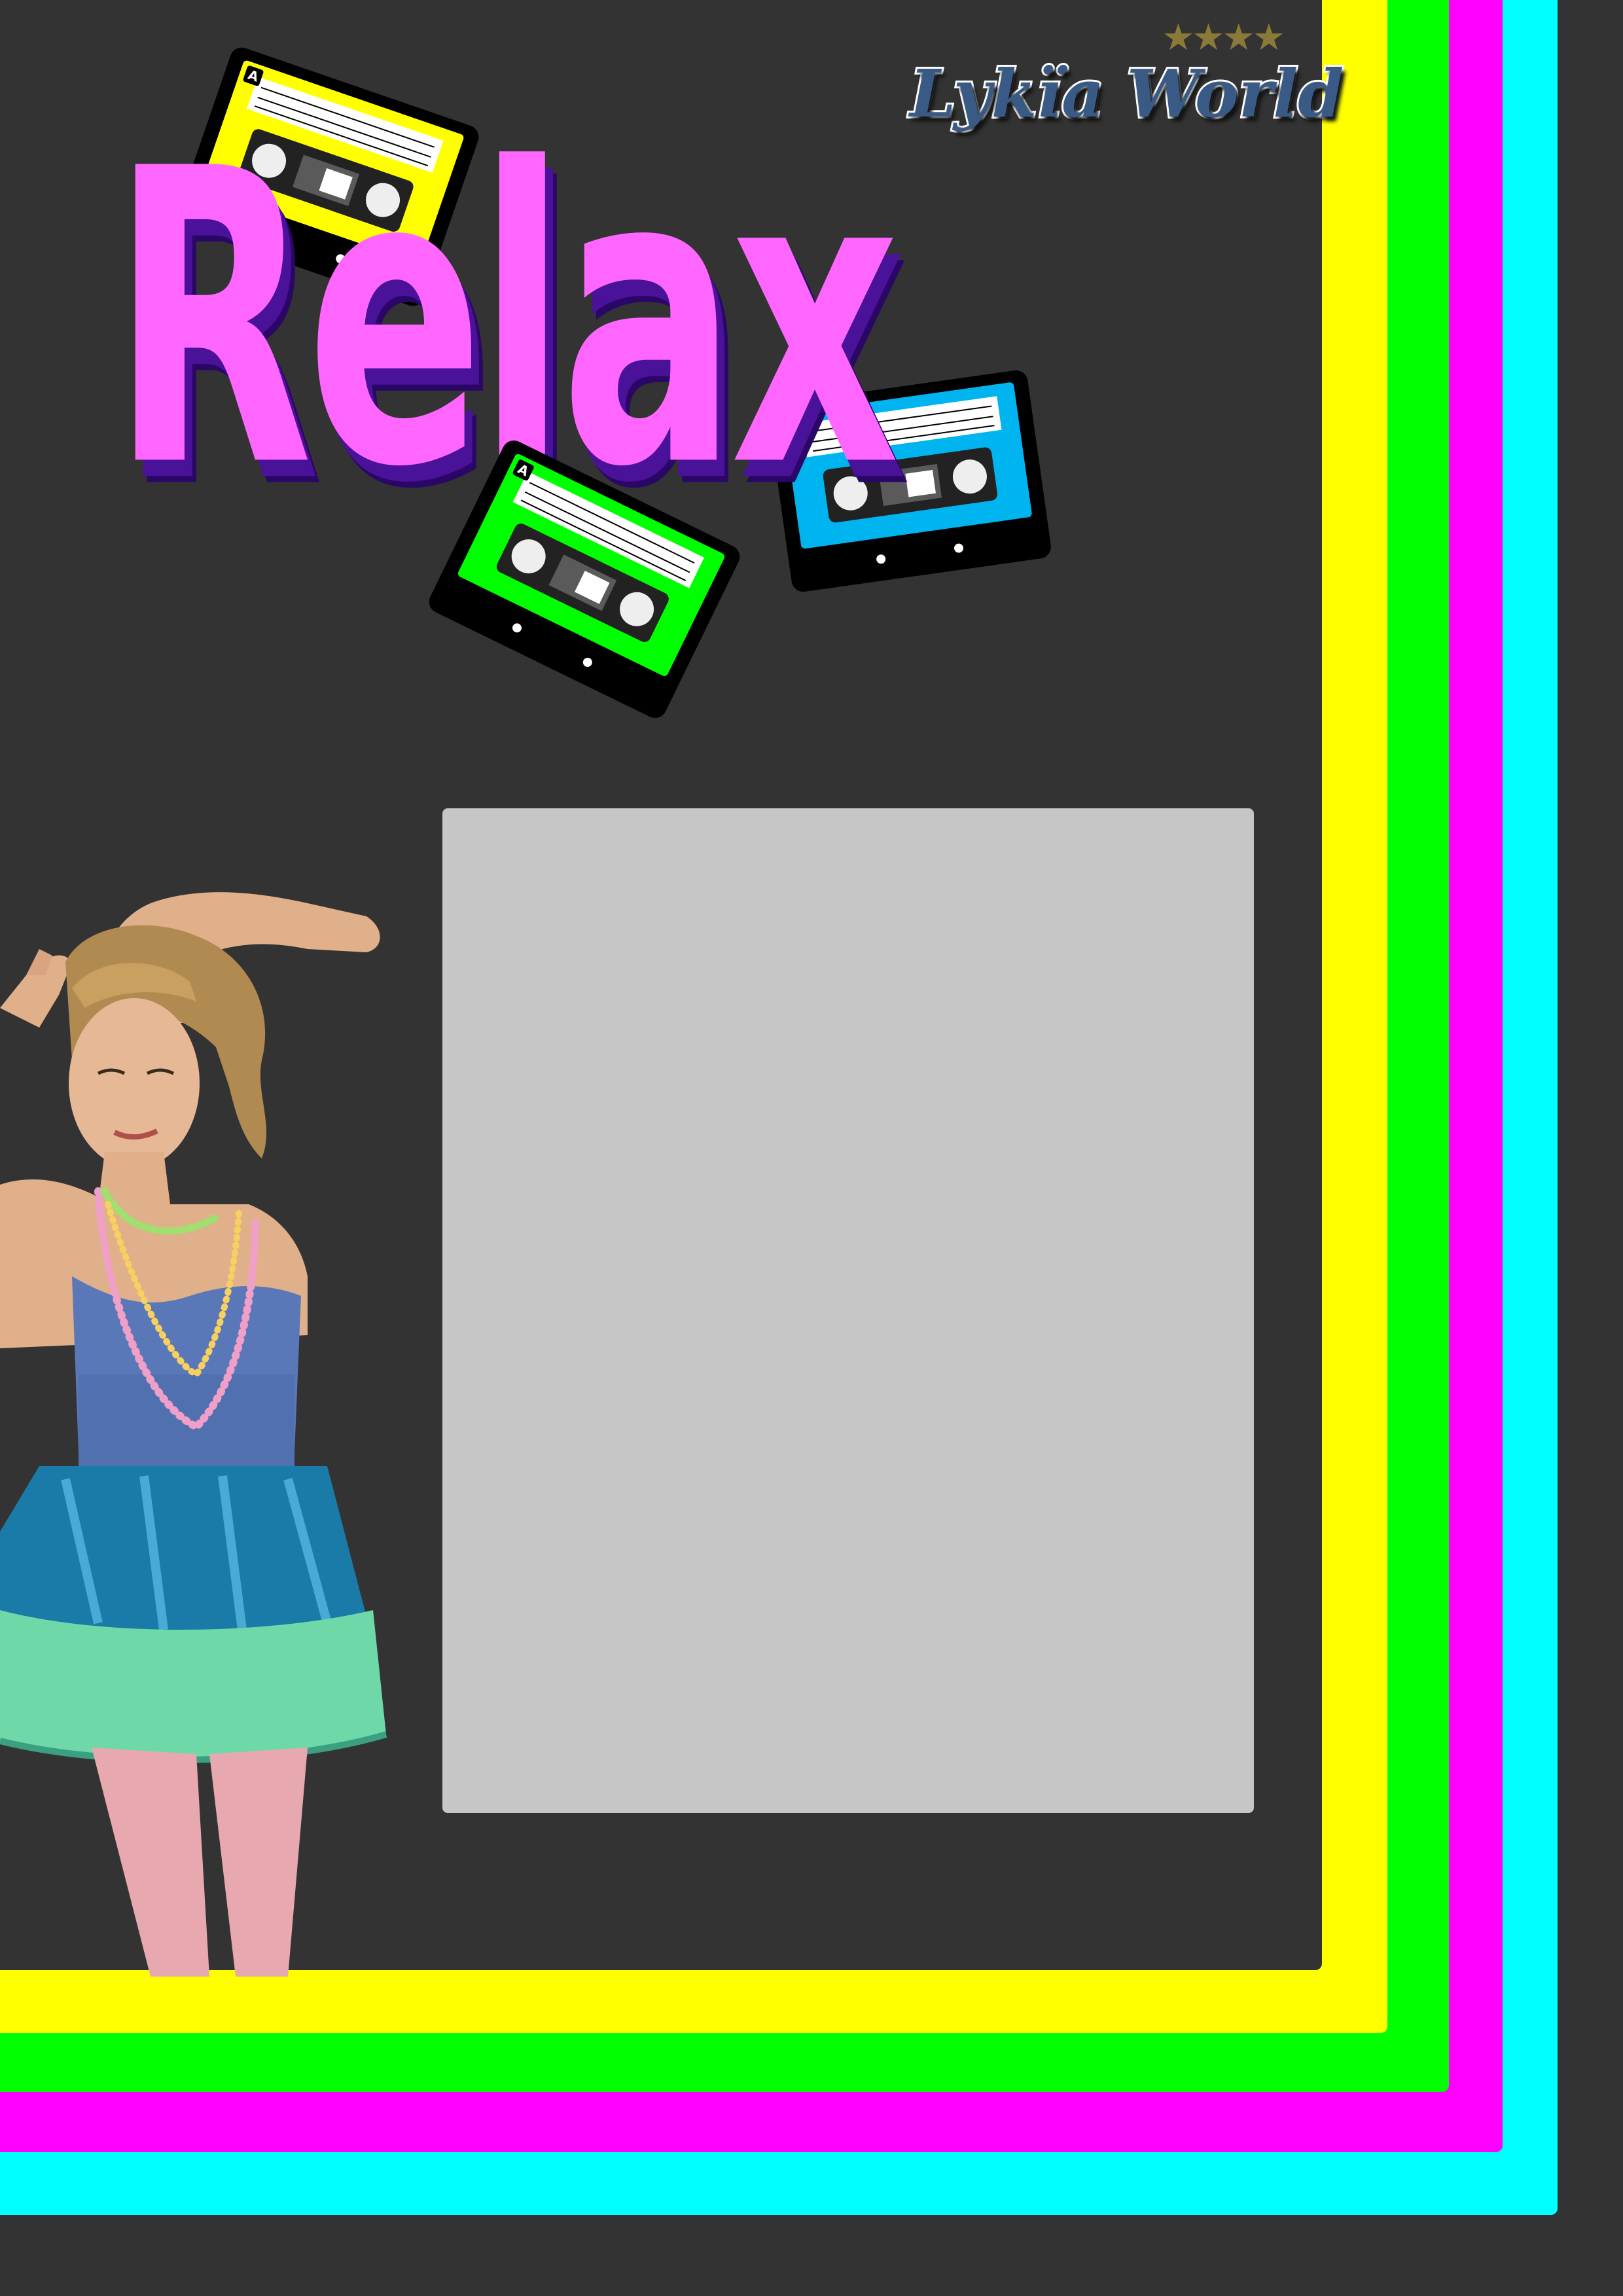 This screenshot has height=2296, width=1623. Describe the element at coordinates (193, 1434) in the screenshot. I see `dancer-illustration` at that location.